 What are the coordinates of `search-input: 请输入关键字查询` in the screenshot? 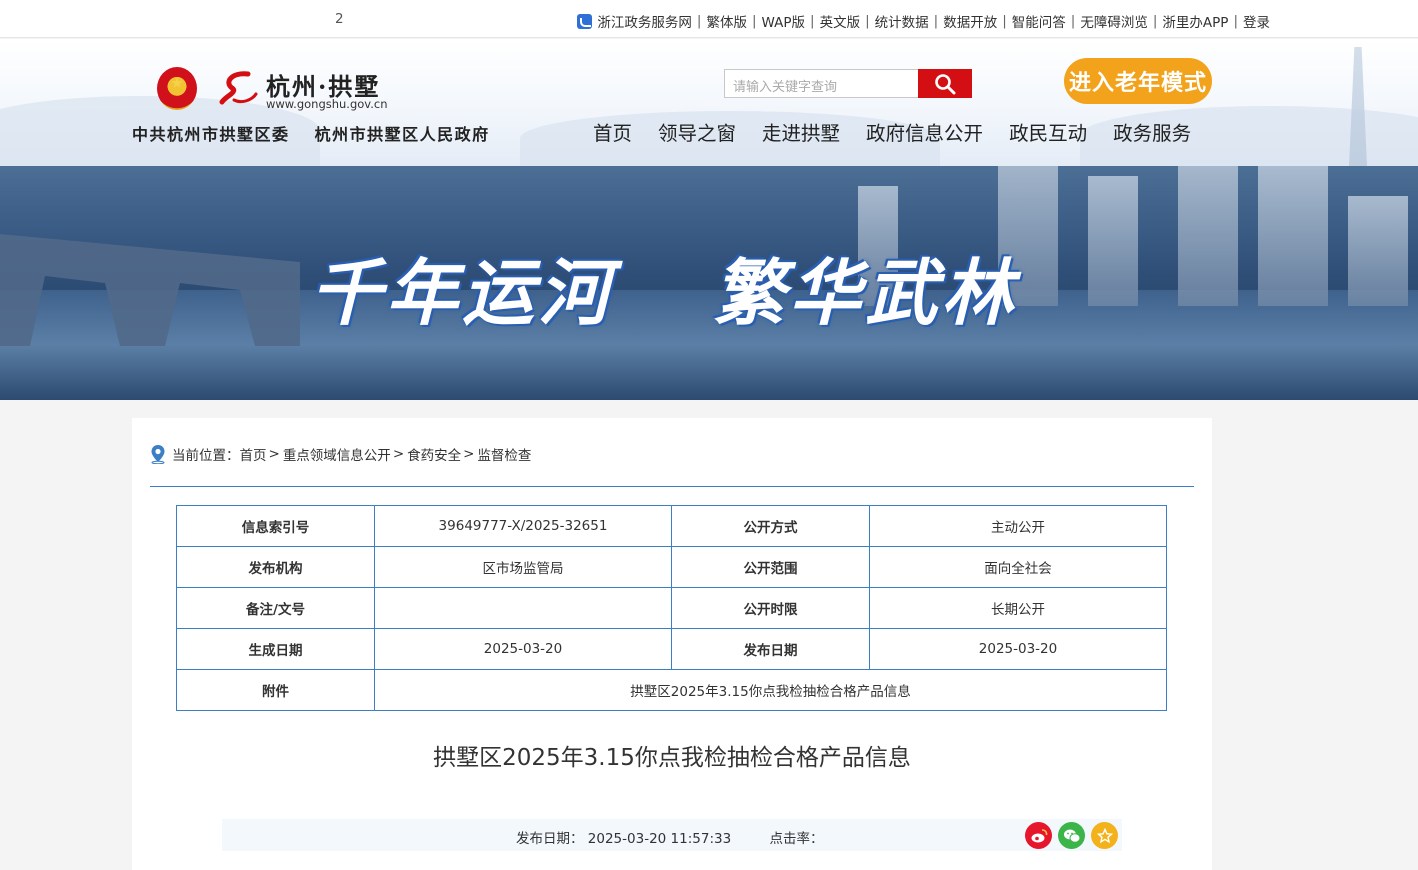 It's located at (821, 83).